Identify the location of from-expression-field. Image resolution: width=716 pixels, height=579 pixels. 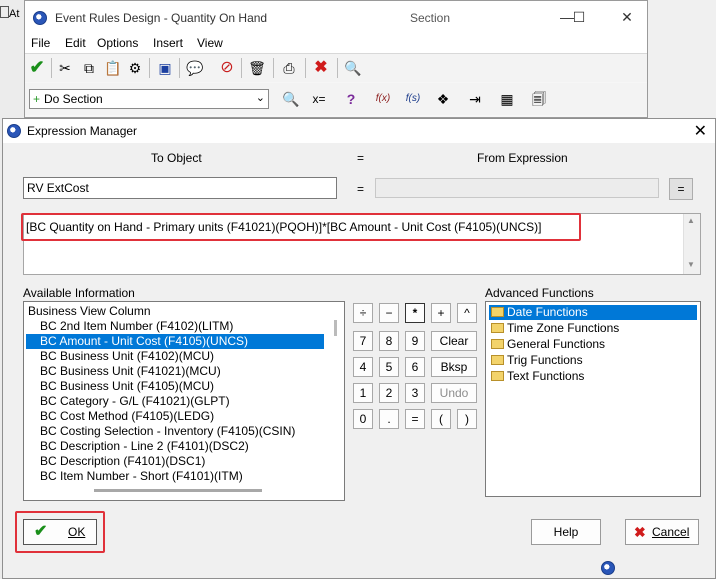
(517, 188).